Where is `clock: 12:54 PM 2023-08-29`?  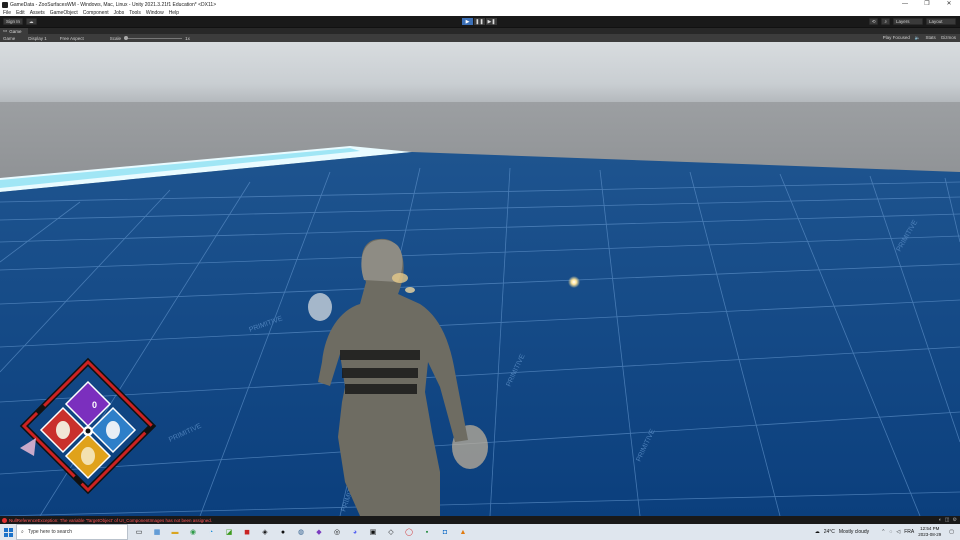 clock: 12:54 PM 2023-08-29 is located at coordinates (929, 532).